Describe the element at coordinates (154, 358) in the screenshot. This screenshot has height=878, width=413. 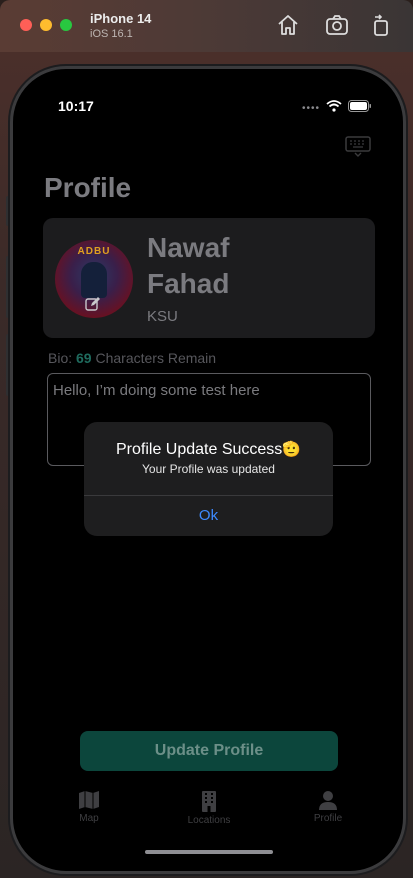
I see `bio-label-suffix: Characters Remain` at that location.